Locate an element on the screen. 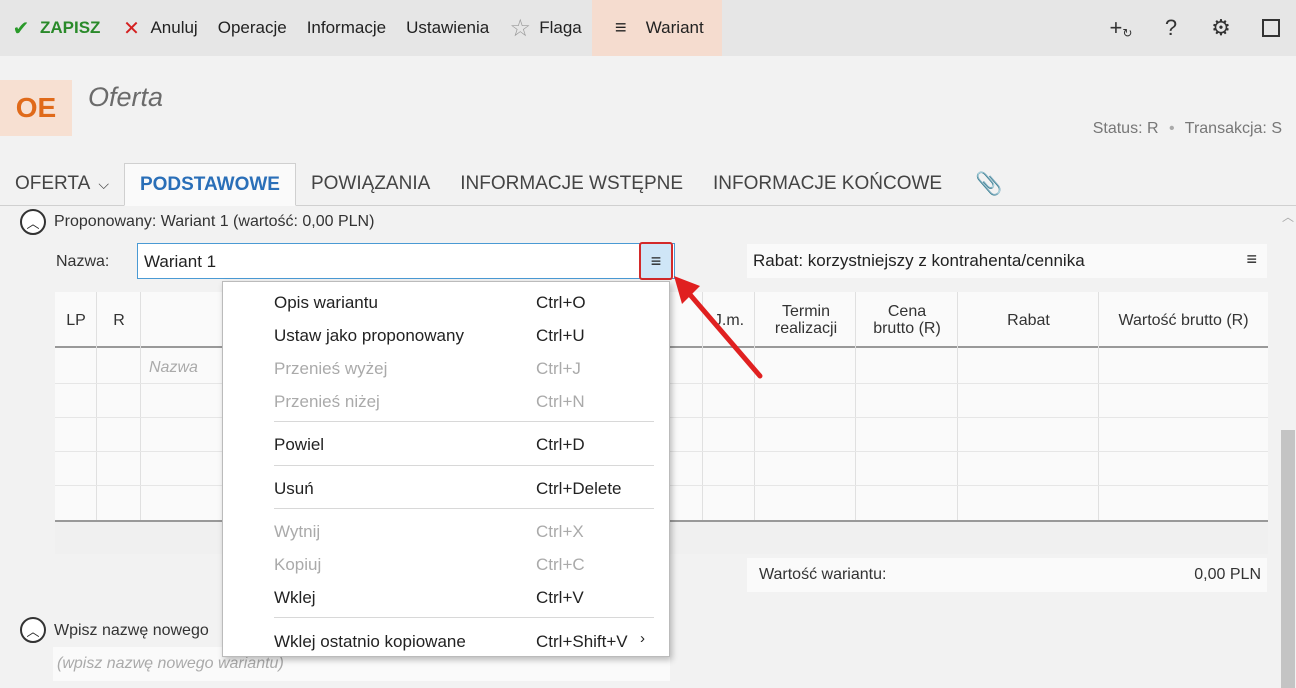 This screenshot has height=688, width=1296. header-wartosc: Wartość brutto (R) is located at coordinates (1183, 320).